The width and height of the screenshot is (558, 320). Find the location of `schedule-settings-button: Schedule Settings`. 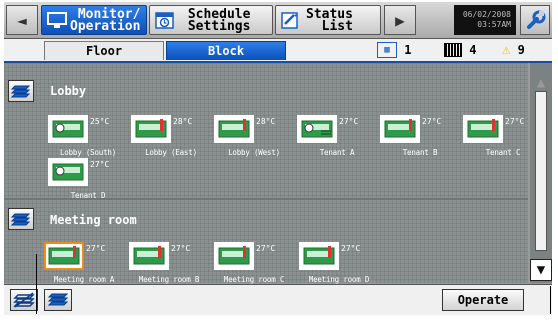

schedule-settings-button: Schedule Settings is located at coordinates (211, 20).